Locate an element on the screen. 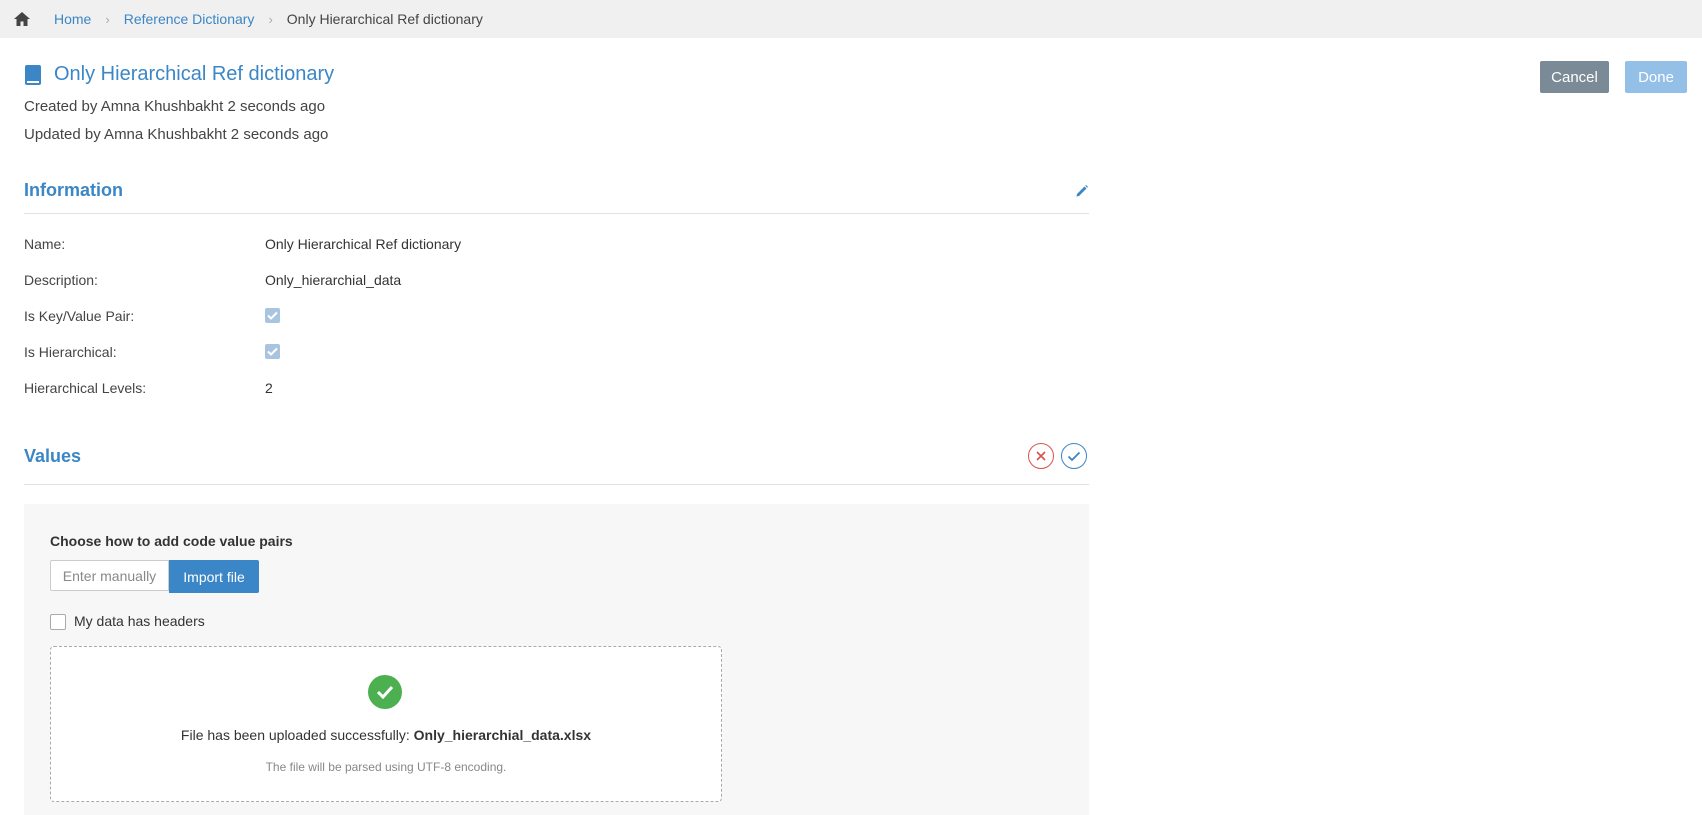  save-values-button is located at coordinates (1074, 456).